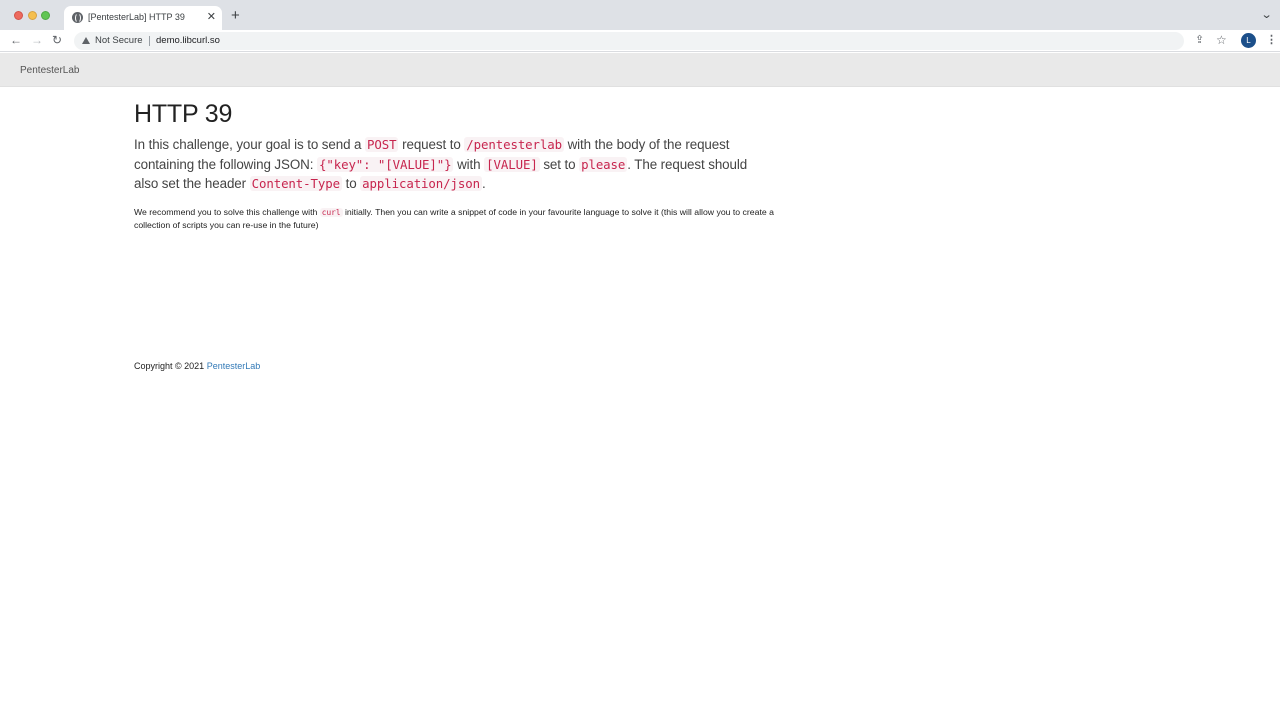 Image resolution: width=1280 pixels, height=720 pixels. Describe the element at coordinates (421, 184) in the screenshot. I see `code-header-value: application/json` at that location.